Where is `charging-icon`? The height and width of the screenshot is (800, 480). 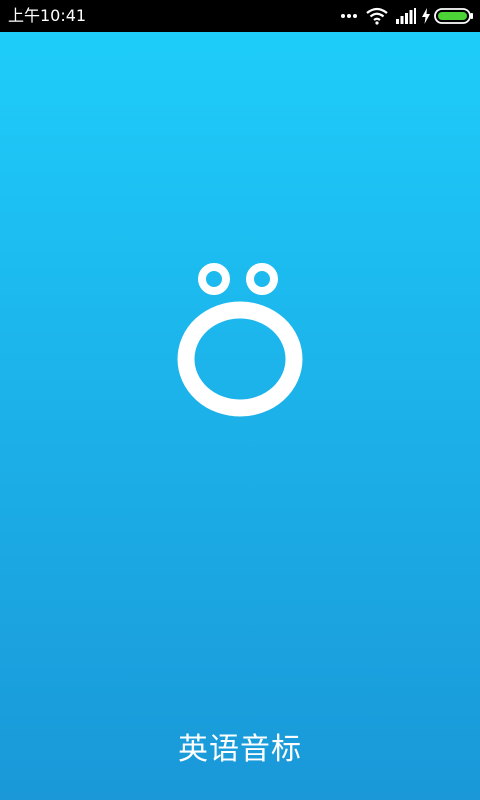
charging-icon is located at coordinates (426, 16).